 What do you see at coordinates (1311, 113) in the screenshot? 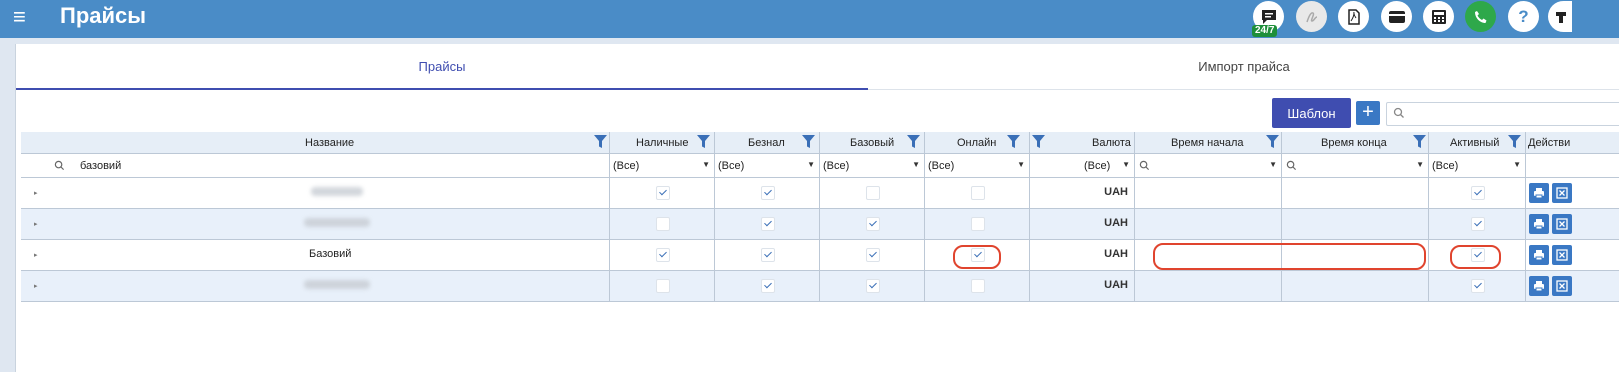
I see `template-button: Шаблон` at bounding box center [1311, 113].